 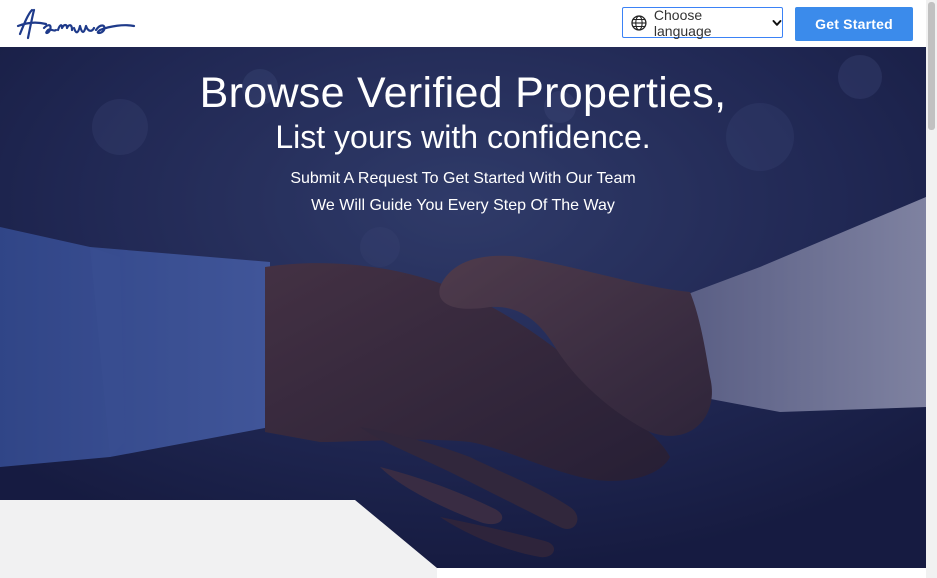 I want to click on site-header: Choose language Get Started, so click(x=463, y=23).